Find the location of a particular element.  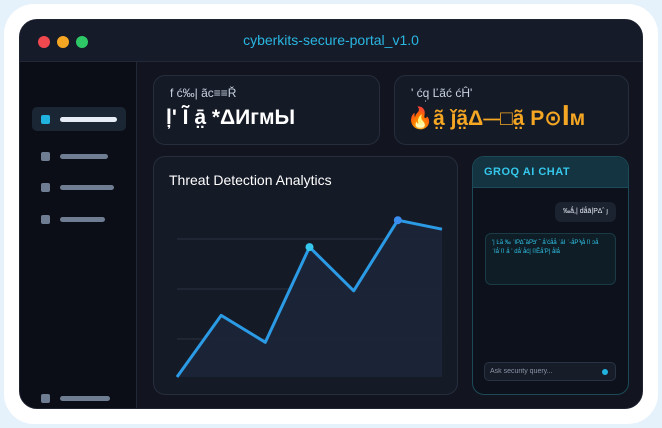

stat-label: f ć‰| ãc≡≡Ř is located at coordinates (203, 93).